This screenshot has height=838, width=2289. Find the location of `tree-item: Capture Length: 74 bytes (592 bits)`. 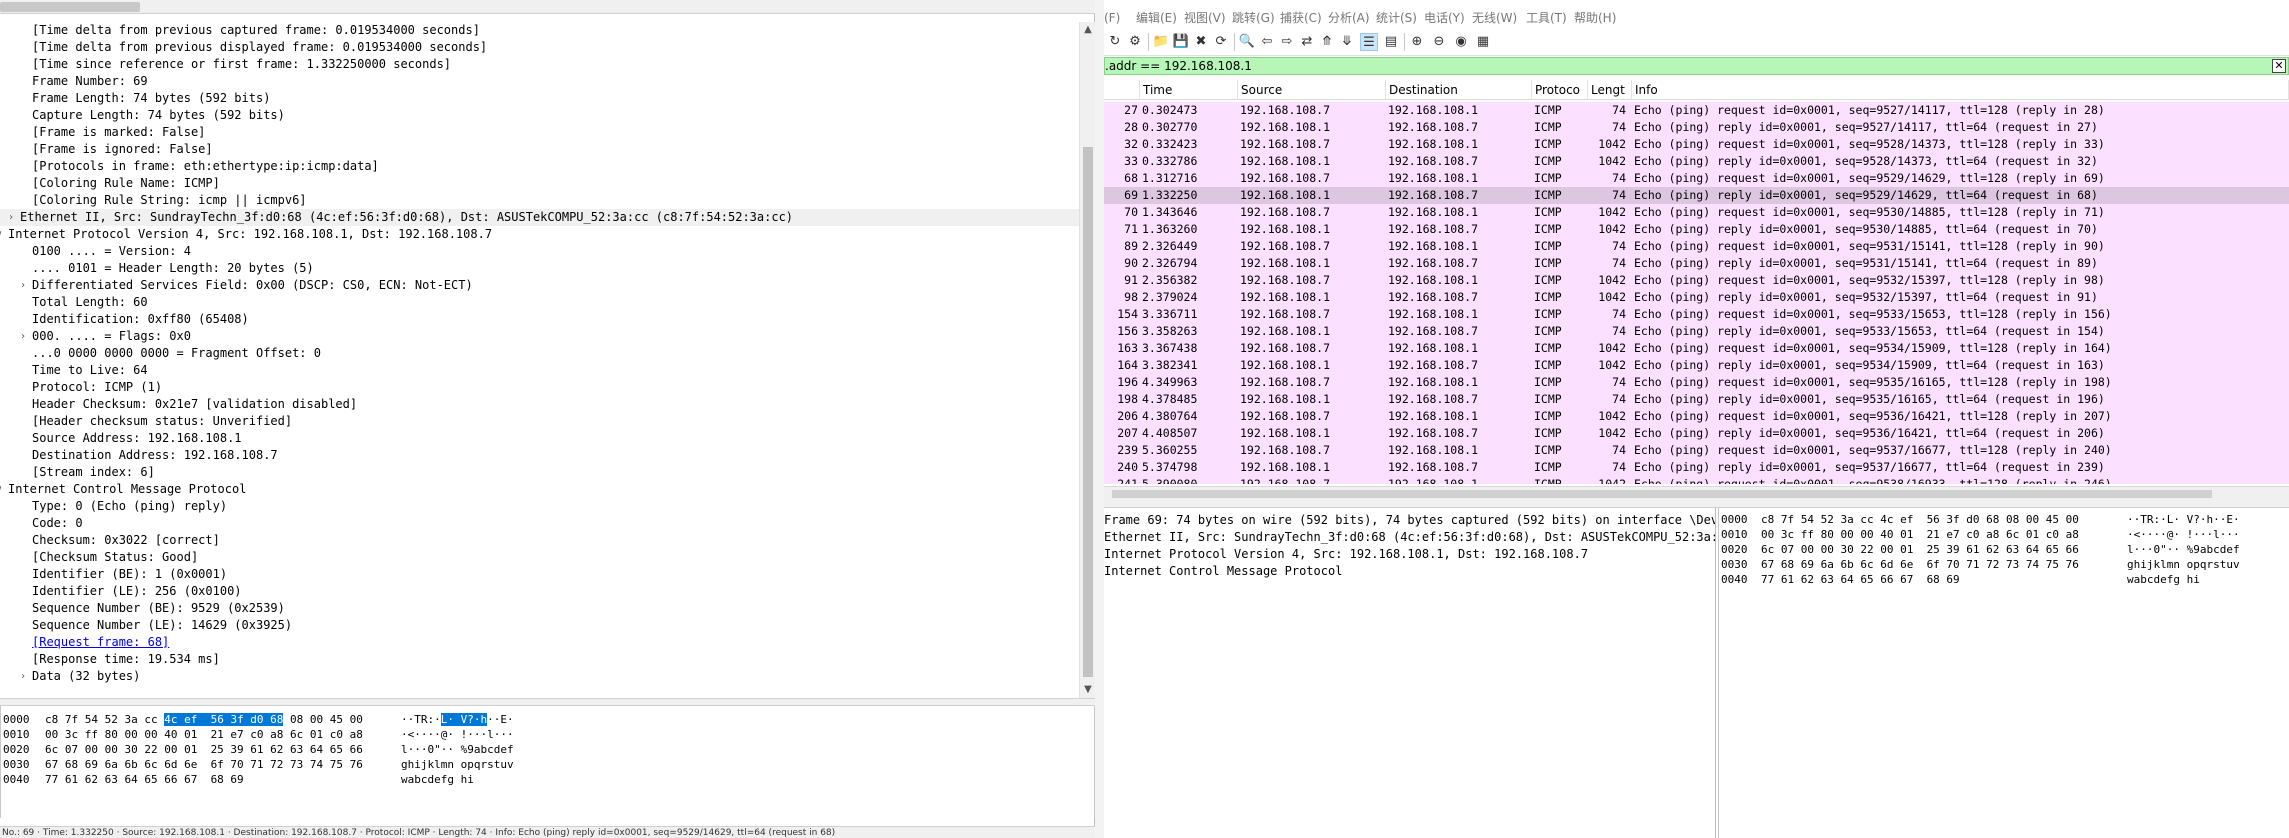

tree-item: Capture Length: 74 bytes (592 bits) is located at coordinates (539, 115).